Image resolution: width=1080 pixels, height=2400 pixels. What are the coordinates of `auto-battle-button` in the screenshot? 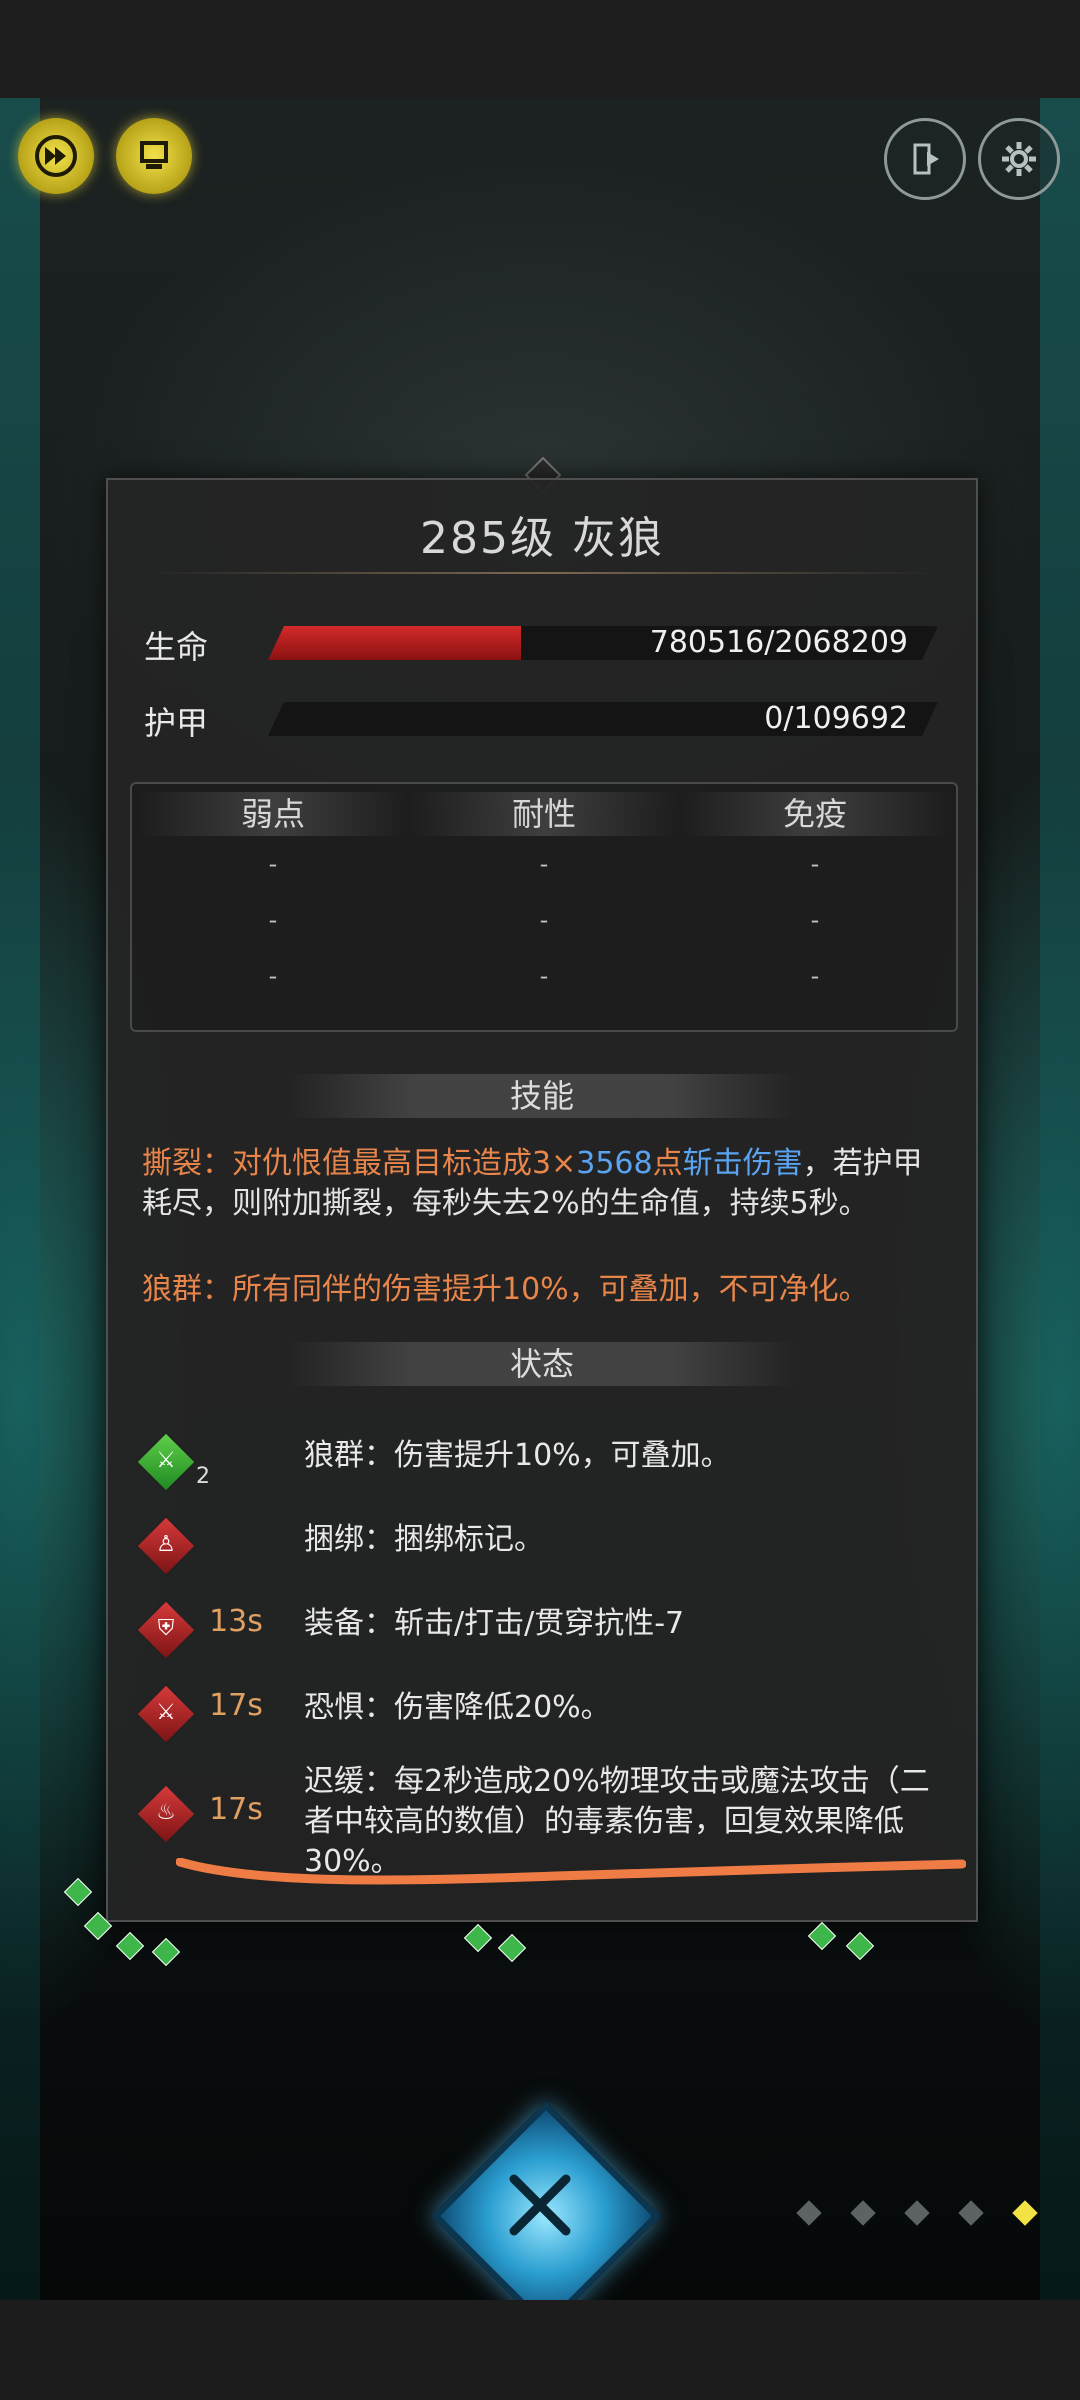 It's located at (154, 156).